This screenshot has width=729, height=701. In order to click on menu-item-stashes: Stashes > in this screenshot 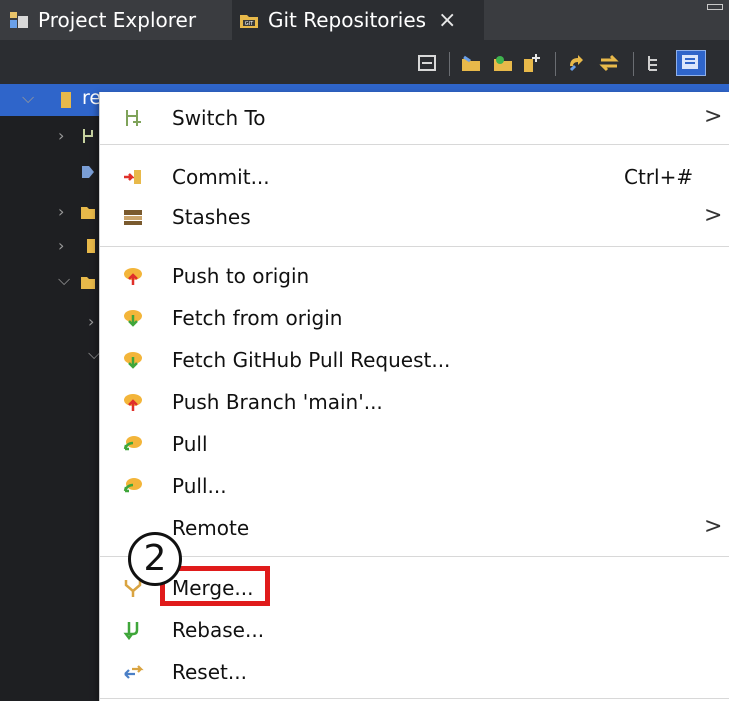, I will do `click(414, 217)`.